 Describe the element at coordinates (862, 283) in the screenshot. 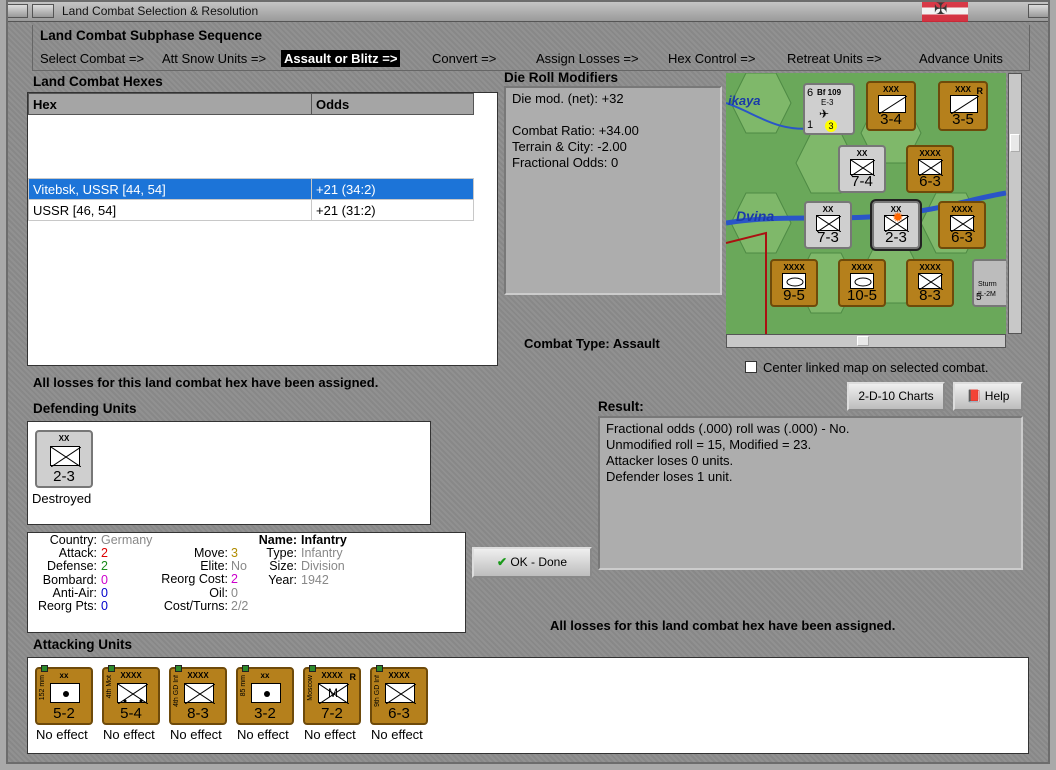

I see `map-unit: XXXX 10-5` at that location.